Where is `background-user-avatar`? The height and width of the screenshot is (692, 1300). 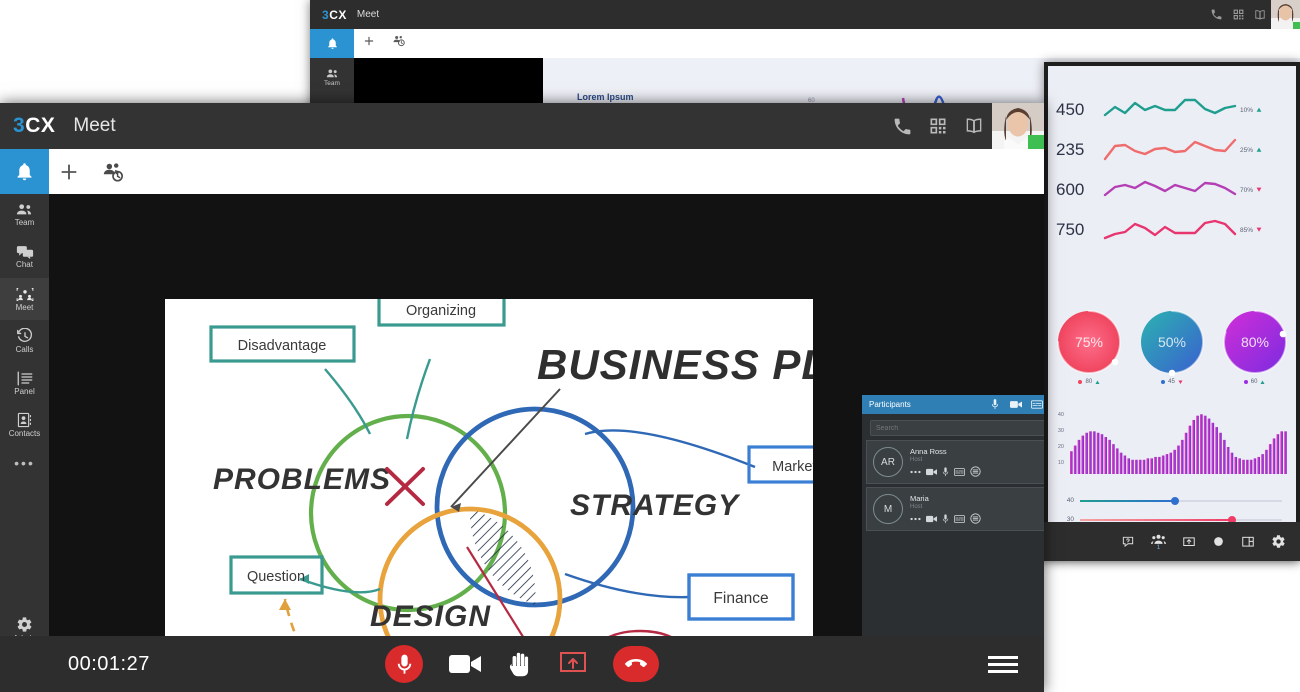
background-user-avatar is located at coordinates (1285, 14).